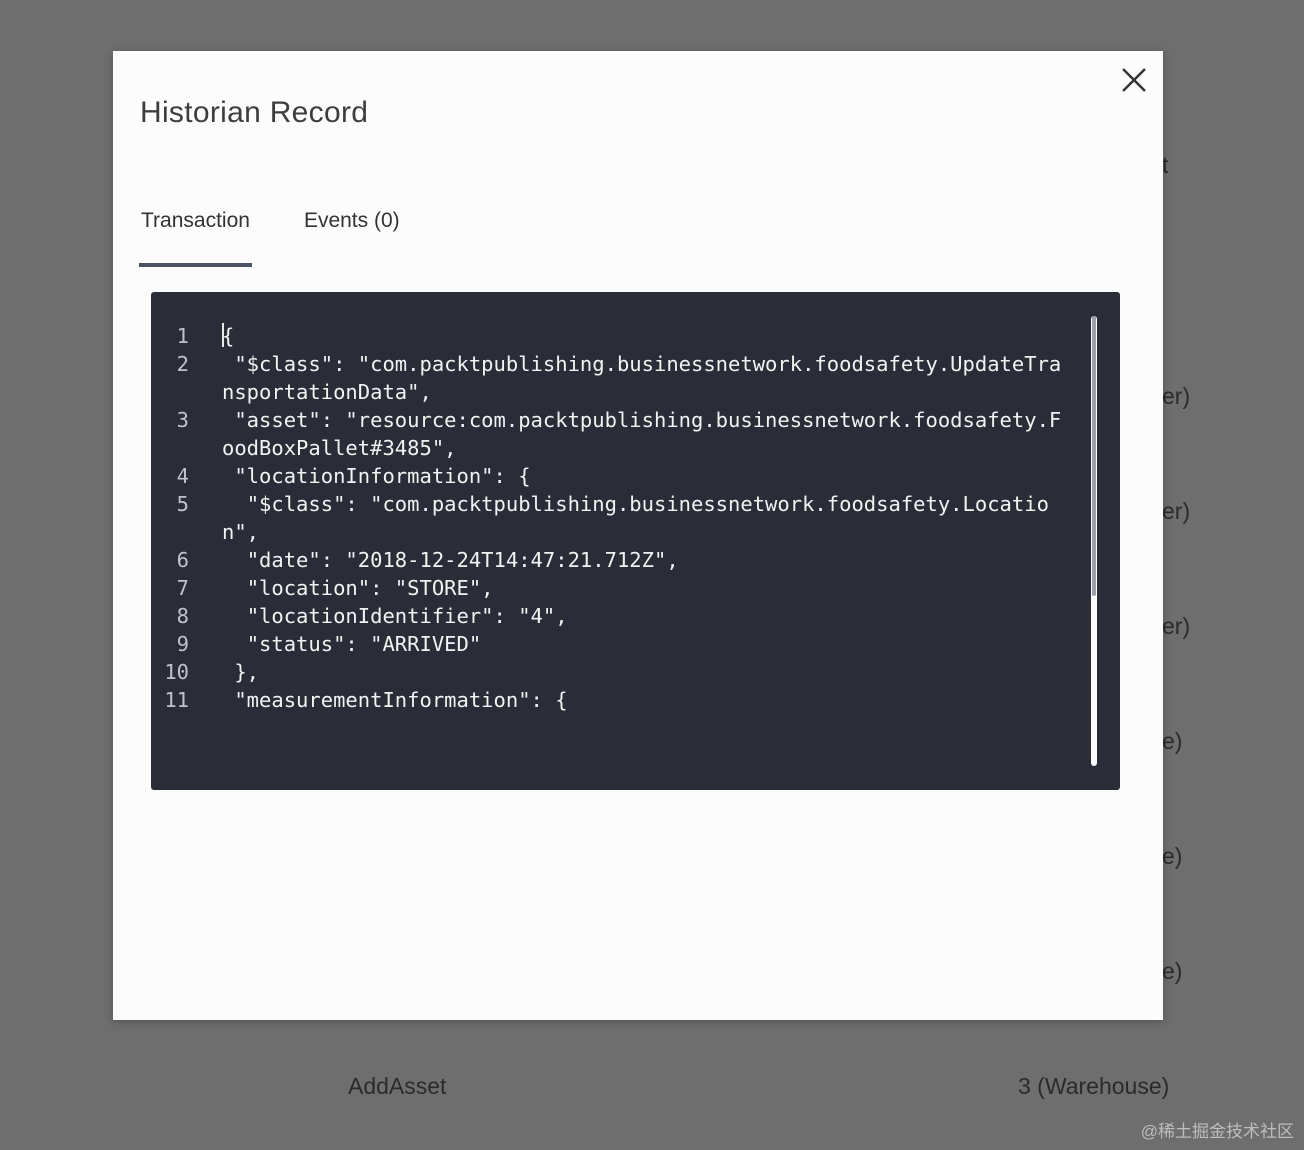  What do you see at coordinates (397, 1086) in the screenshot?
I see `background-transaction-type: AddAsset` at bounding box center [397, 1086].